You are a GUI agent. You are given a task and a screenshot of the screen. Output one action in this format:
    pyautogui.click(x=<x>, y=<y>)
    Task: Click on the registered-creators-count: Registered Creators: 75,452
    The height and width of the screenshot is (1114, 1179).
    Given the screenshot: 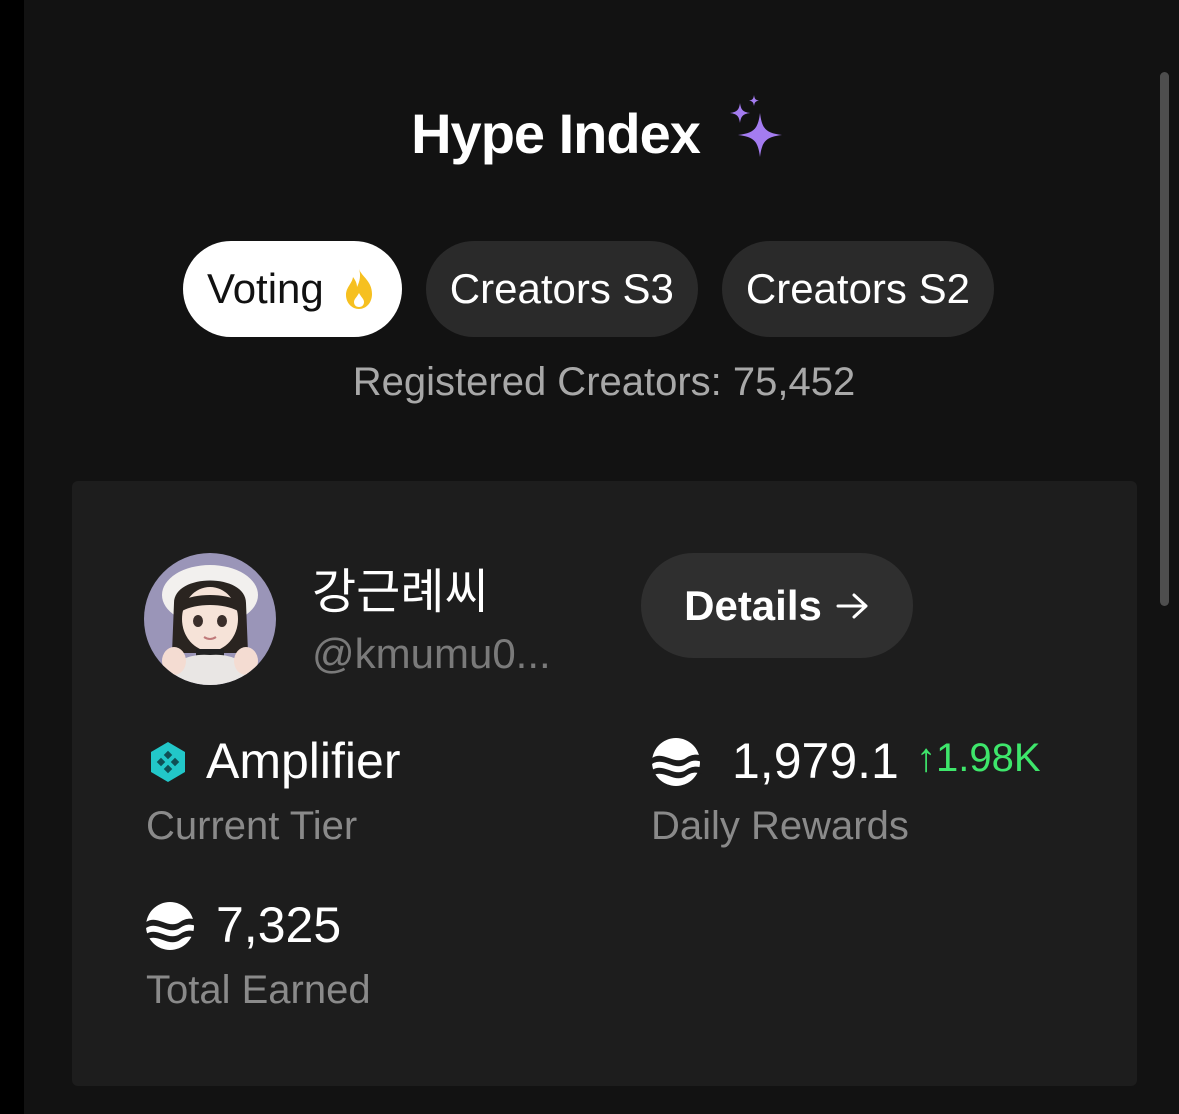 What is the action you would take?
    pyautogui.click(x=604, y=382)
    